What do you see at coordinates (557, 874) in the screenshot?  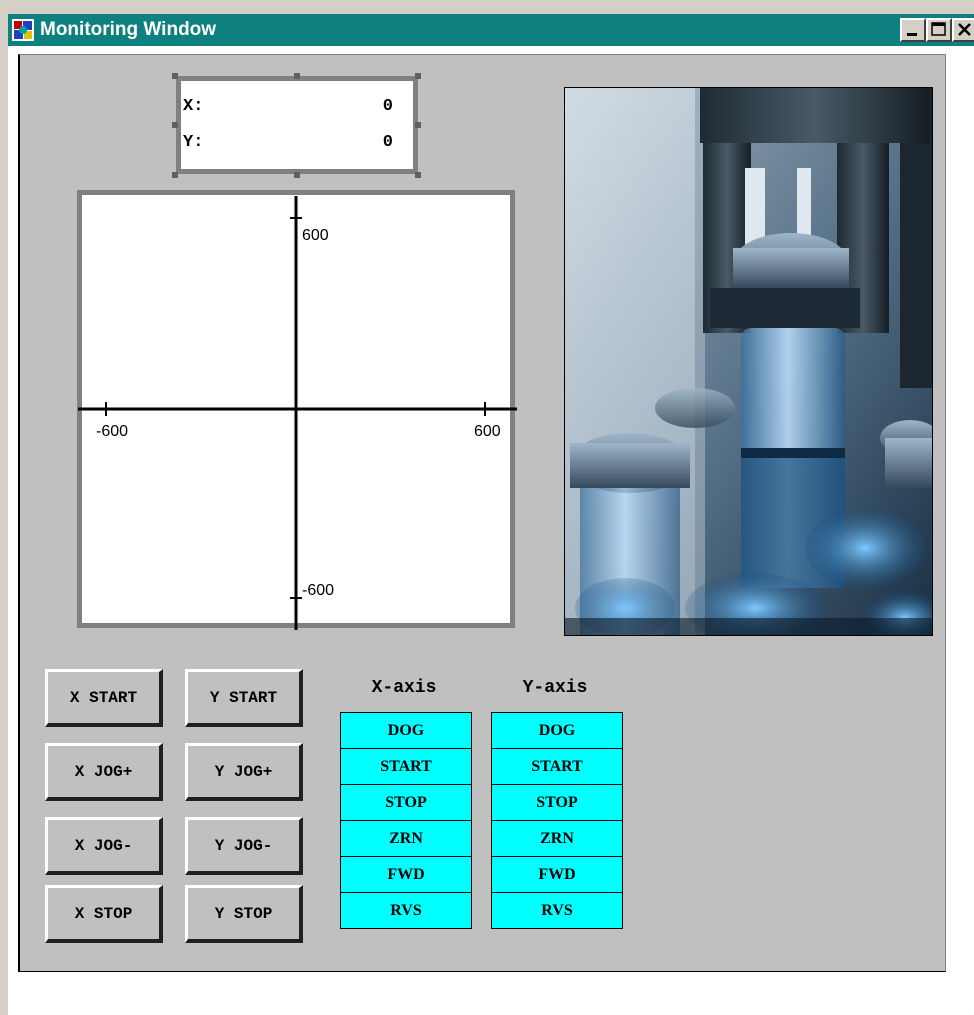 I see `y-fwd-indicator: FWD` at bounding box center [557, 874].